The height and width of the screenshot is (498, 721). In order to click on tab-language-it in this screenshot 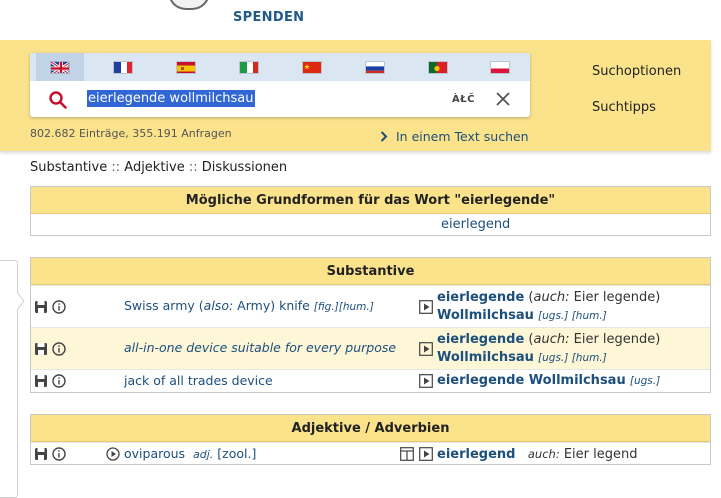, I will do `click(249, 67)`.